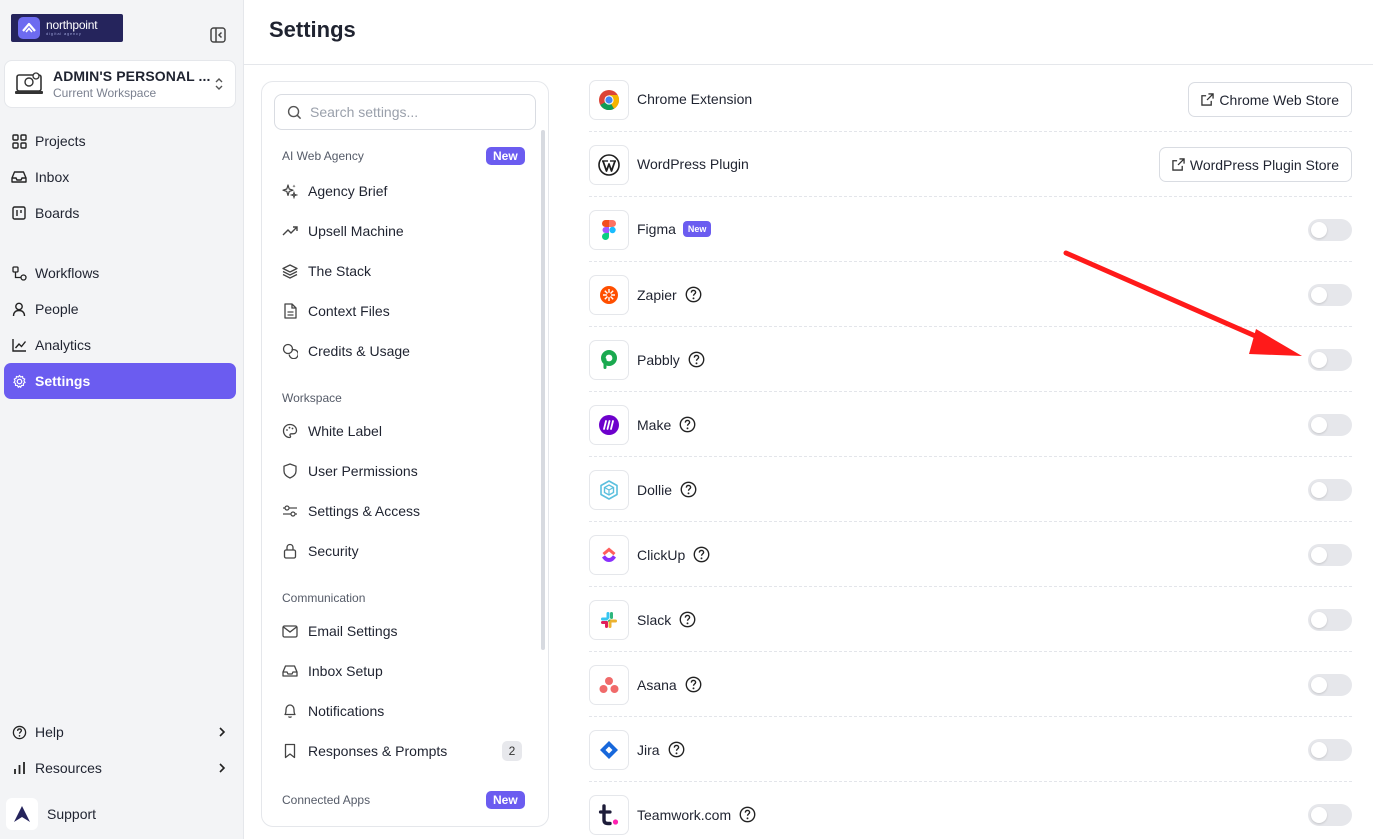 The height and width of the screenshot is (839, 1373). I want to click on make-toggle, so click(1330, 425).